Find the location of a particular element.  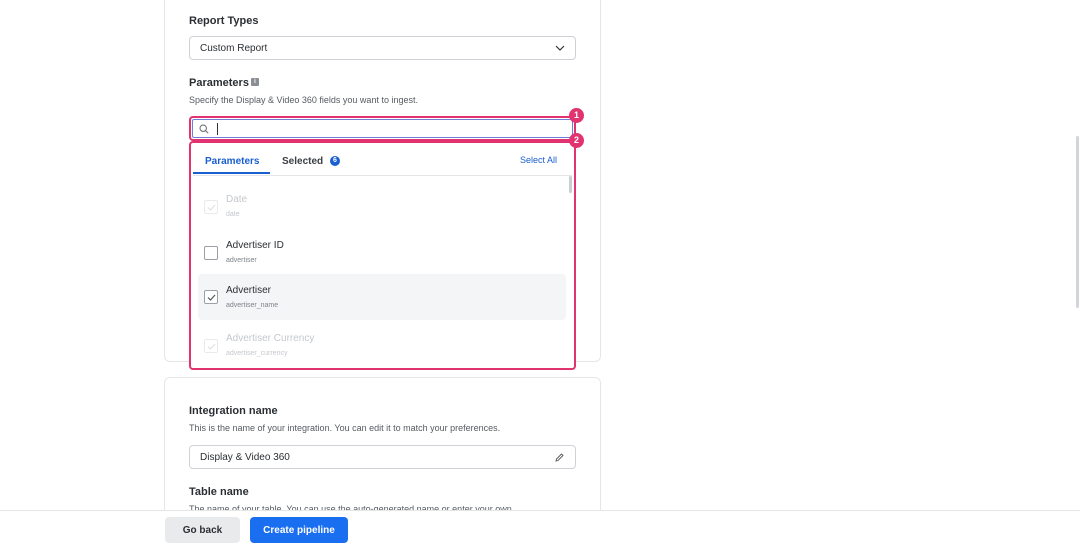

list-item-title: Advertiser is located at coordinates (249, 290).